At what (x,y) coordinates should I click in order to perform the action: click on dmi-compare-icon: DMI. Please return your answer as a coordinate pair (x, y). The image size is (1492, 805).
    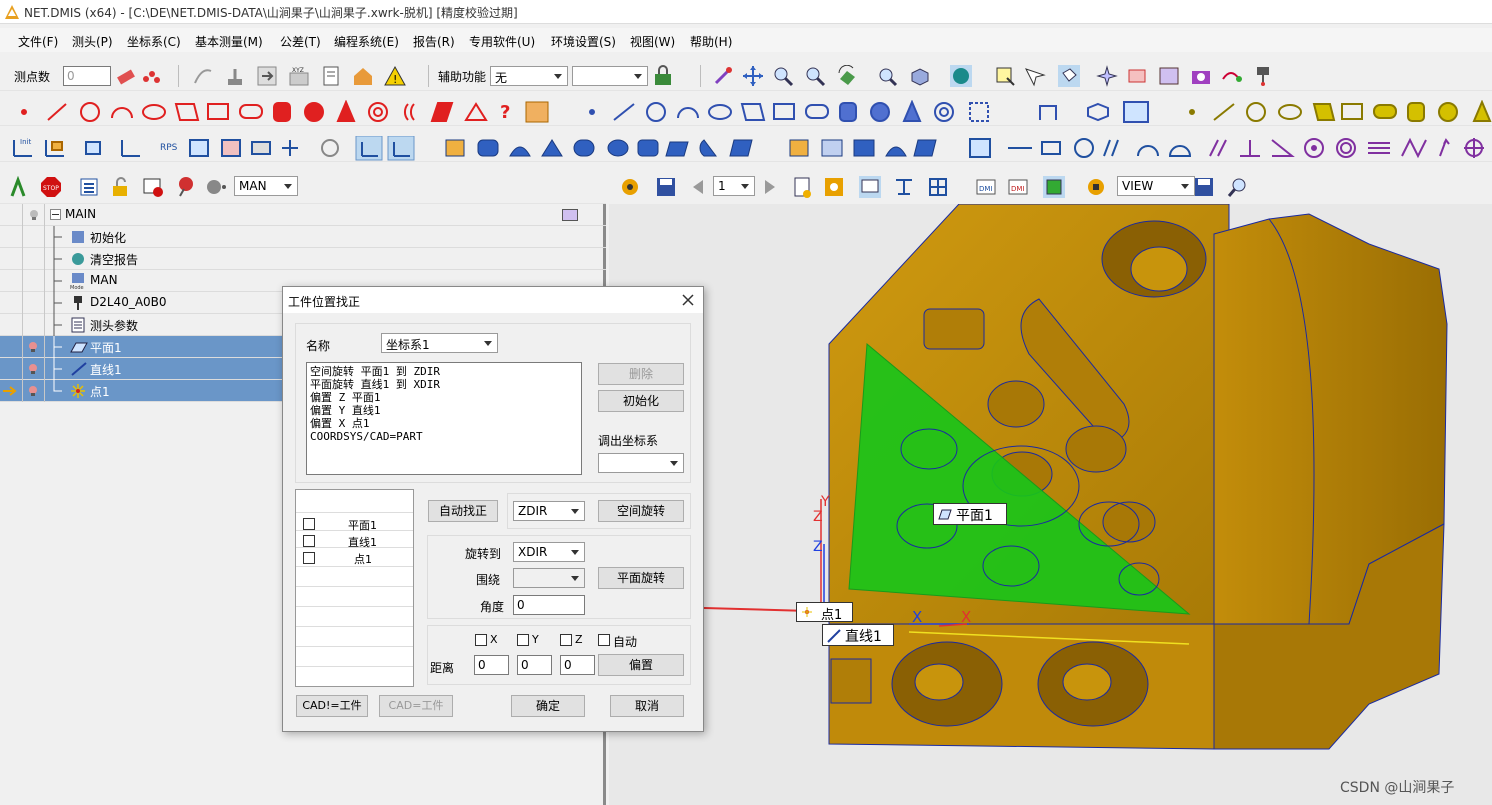
    Looking at the image, I should click on (1018, 187).